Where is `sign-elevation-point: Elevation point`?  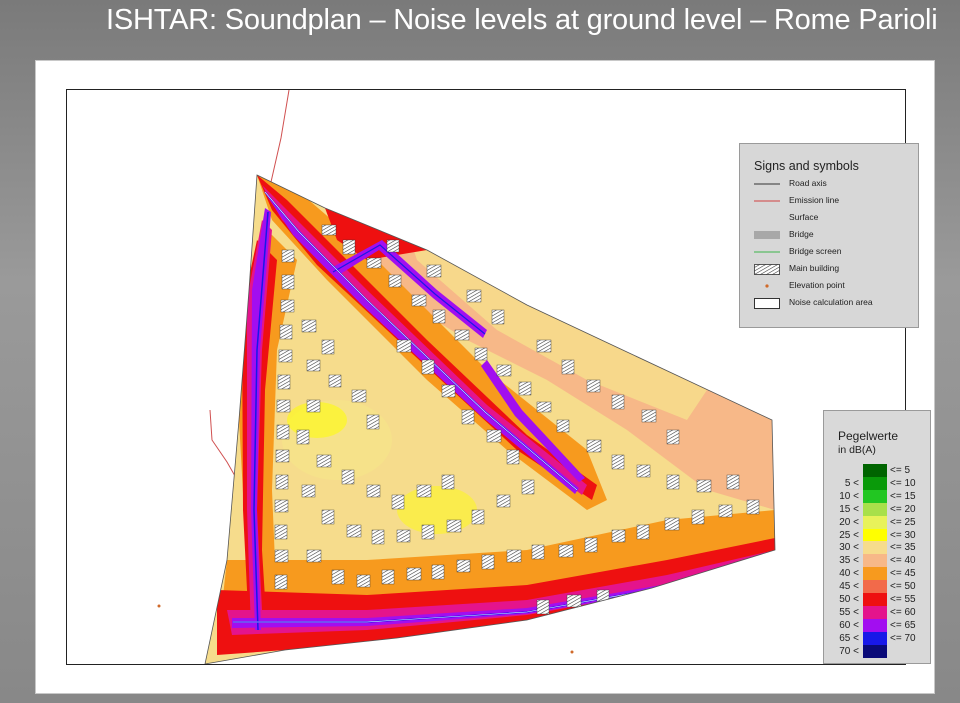 sign-elevation-point: Elevation point is located at coordinates (834, 286).